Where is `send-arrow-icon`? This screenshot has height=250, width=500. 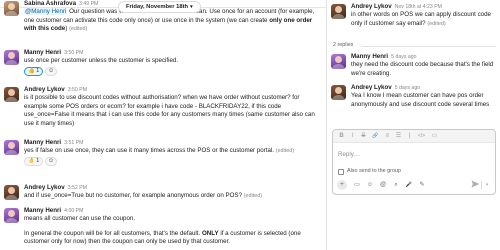 send-arrow-icon is located at coordinates (475, 184).